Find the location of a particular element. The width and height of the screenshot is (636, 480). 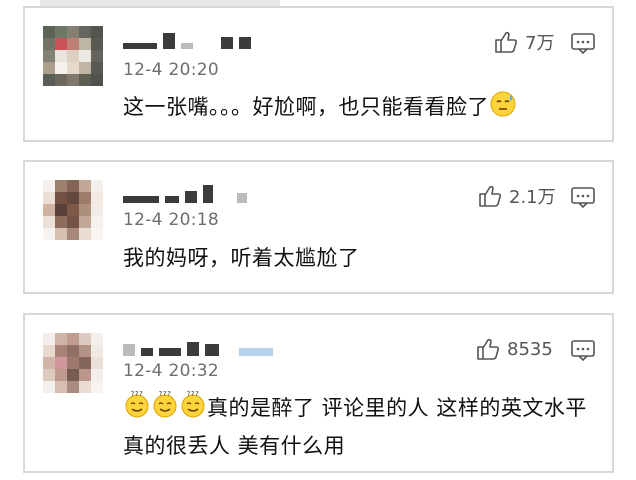

comment-text: 这一张嘴。。。好尬啊，也只能看看脸了 is located at coordinates (320, 107).